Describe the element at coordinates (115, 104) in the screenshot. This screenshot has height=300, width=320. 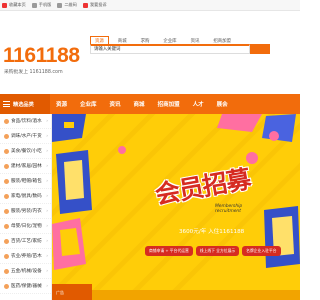
I see `nav-item-news: 资讯` at that location.